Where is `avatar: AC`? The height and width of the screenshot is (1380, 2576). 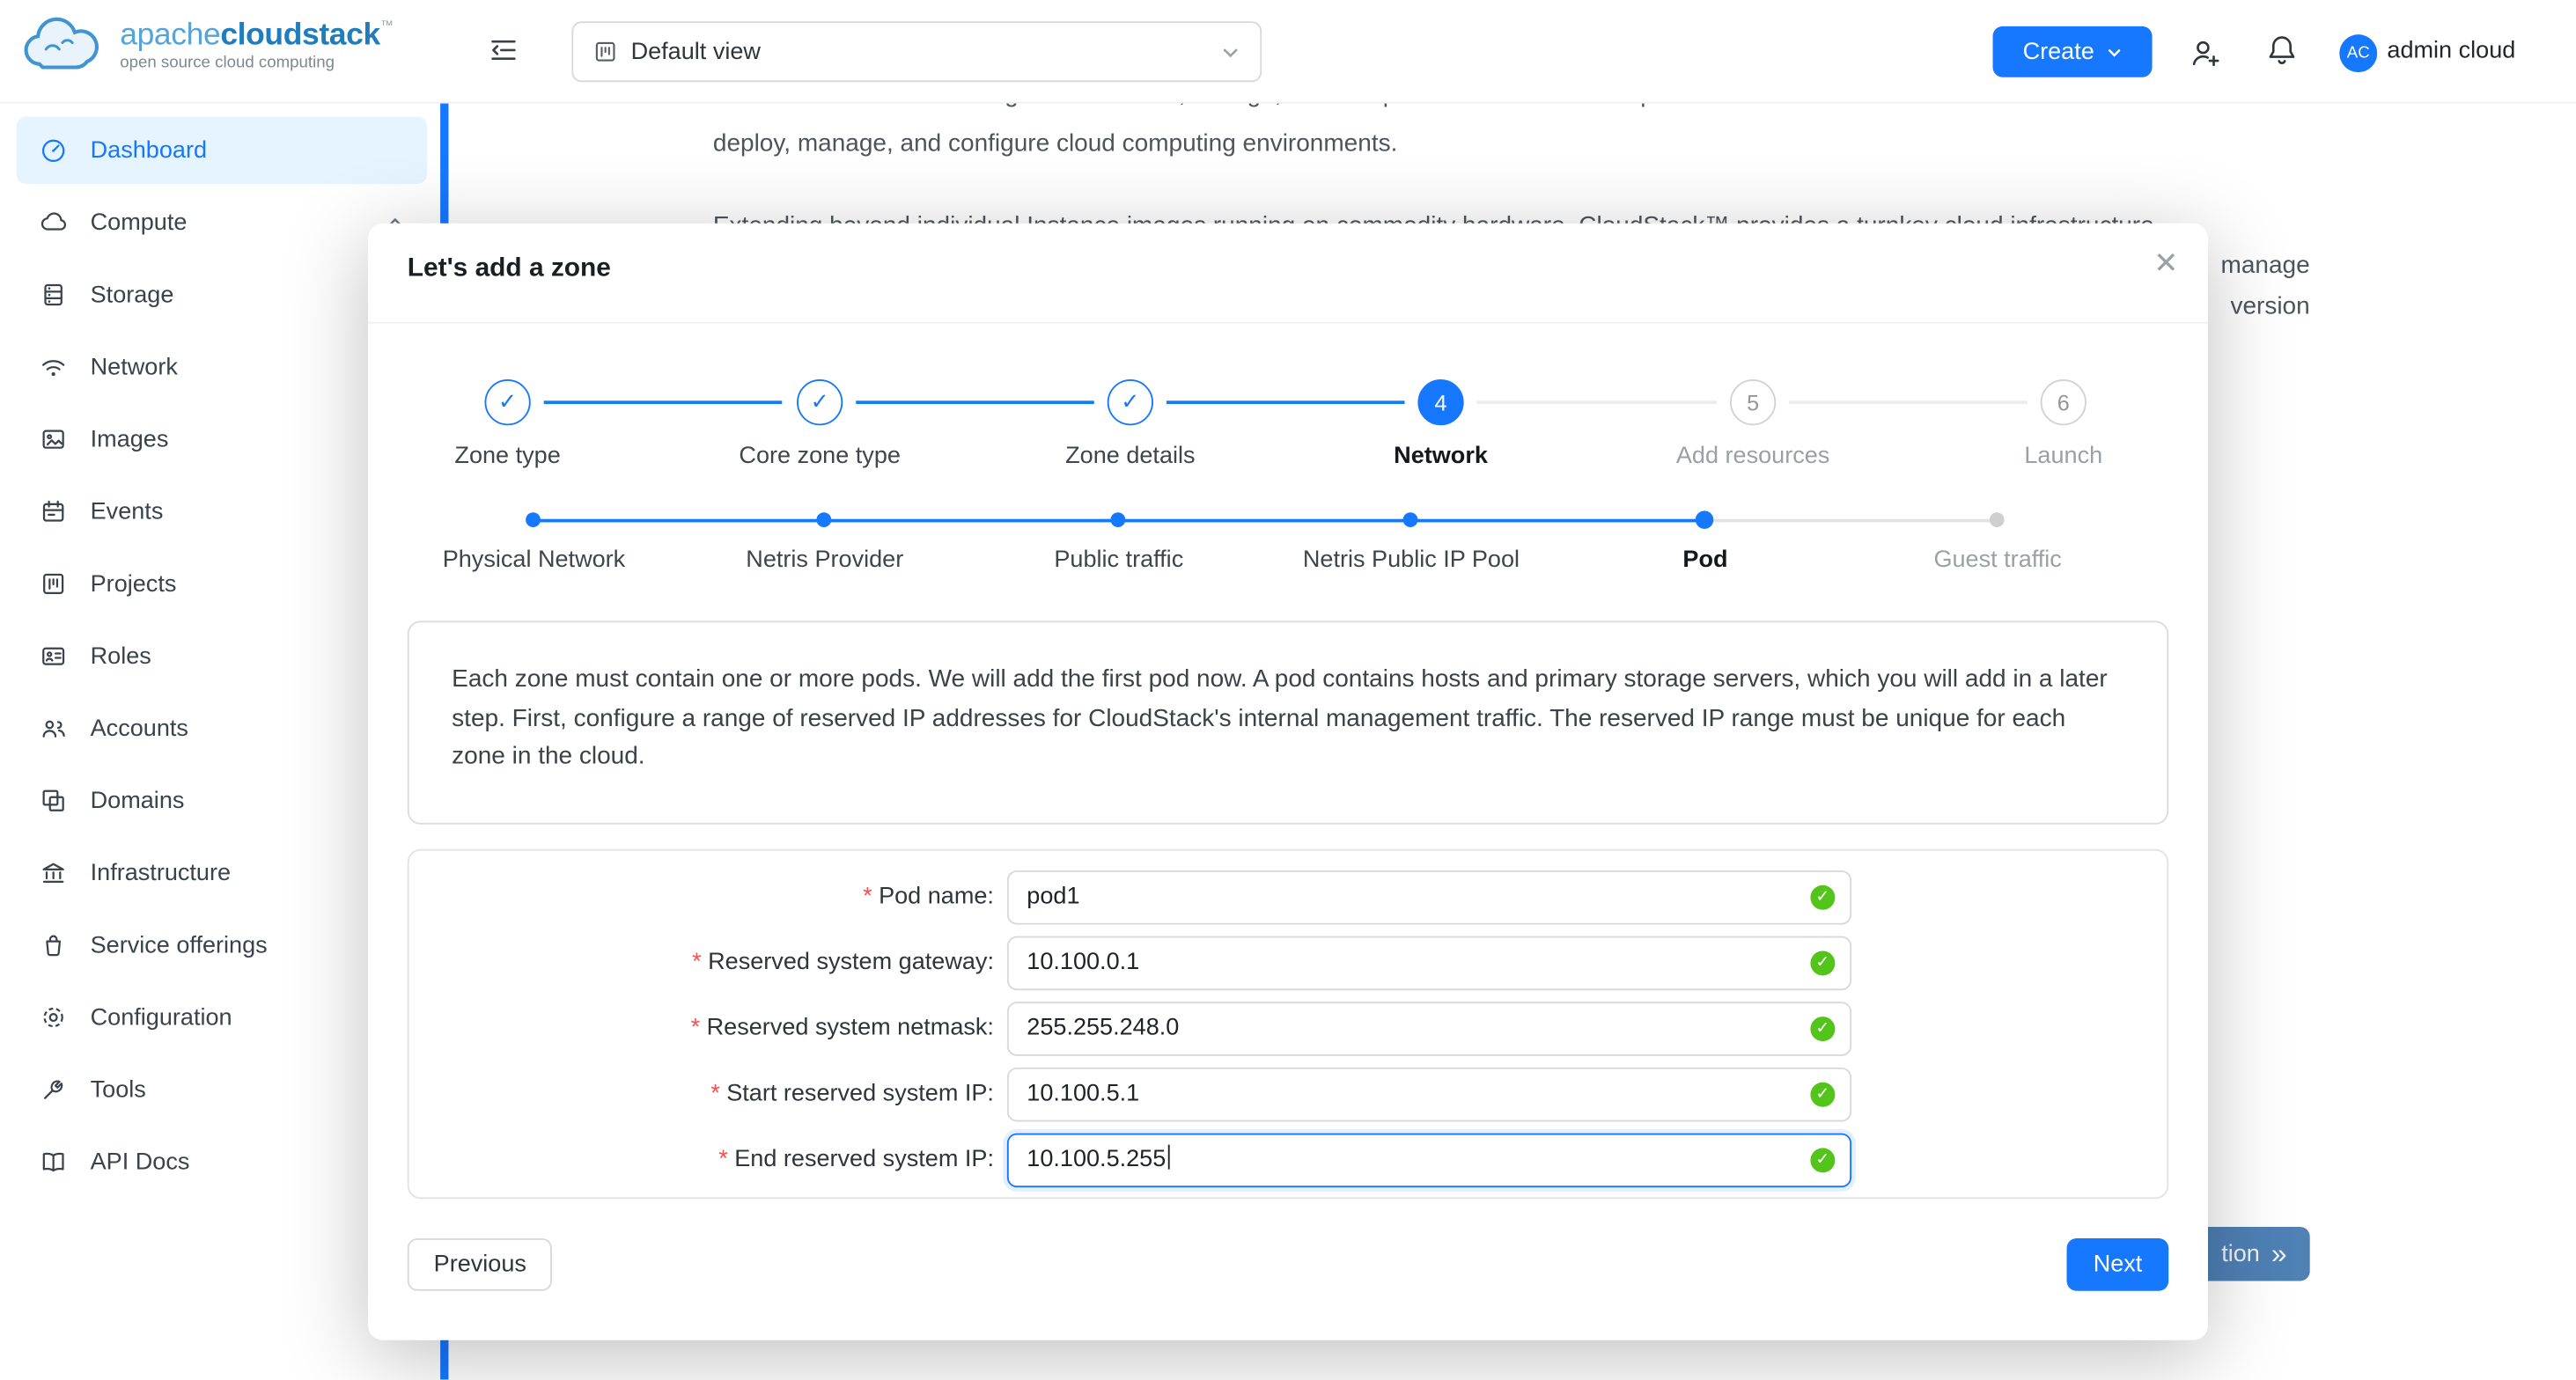 avatar: AC is located at coordinates (2358, 53).